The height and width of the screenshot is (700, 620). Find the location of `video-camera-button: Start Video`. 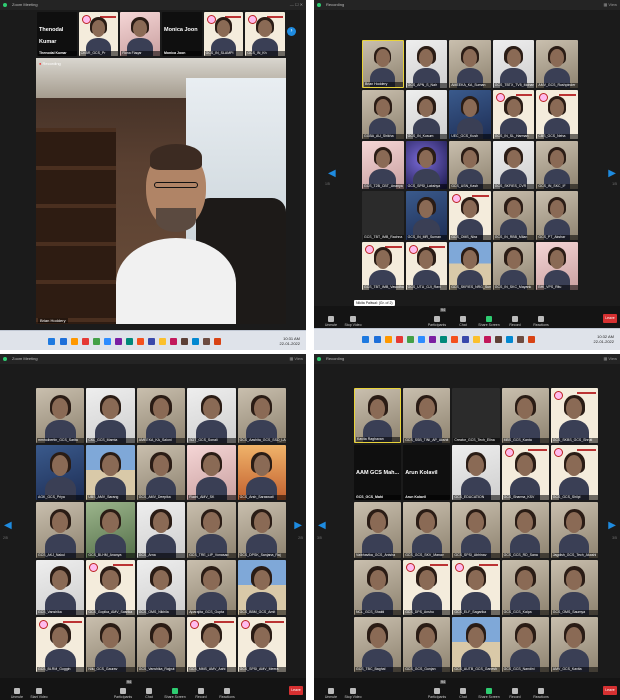

video-camera-button: Start Video is located at coordinates (39, 693).